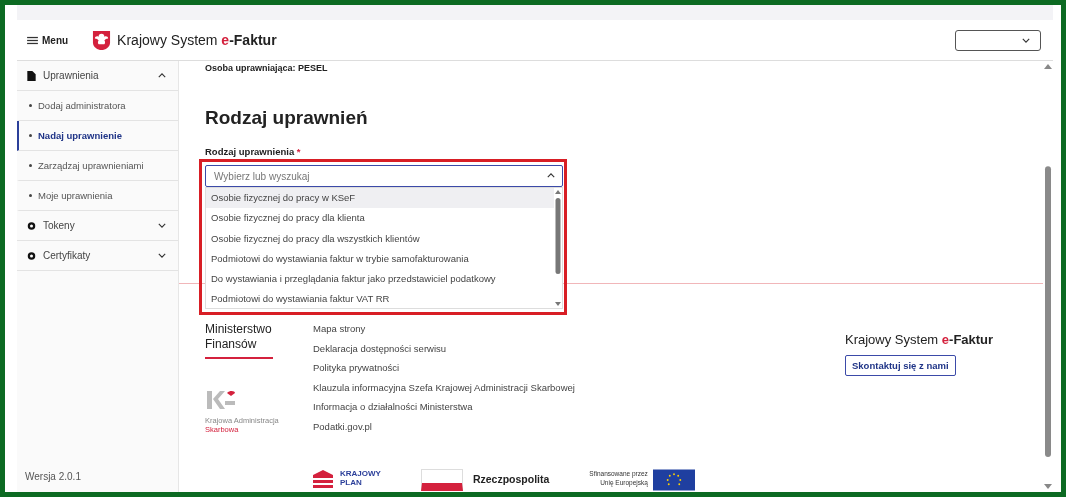 This screenshot has width=1066, height=497. I want to click on footer-link: Mapa strony, so click(579, 329).